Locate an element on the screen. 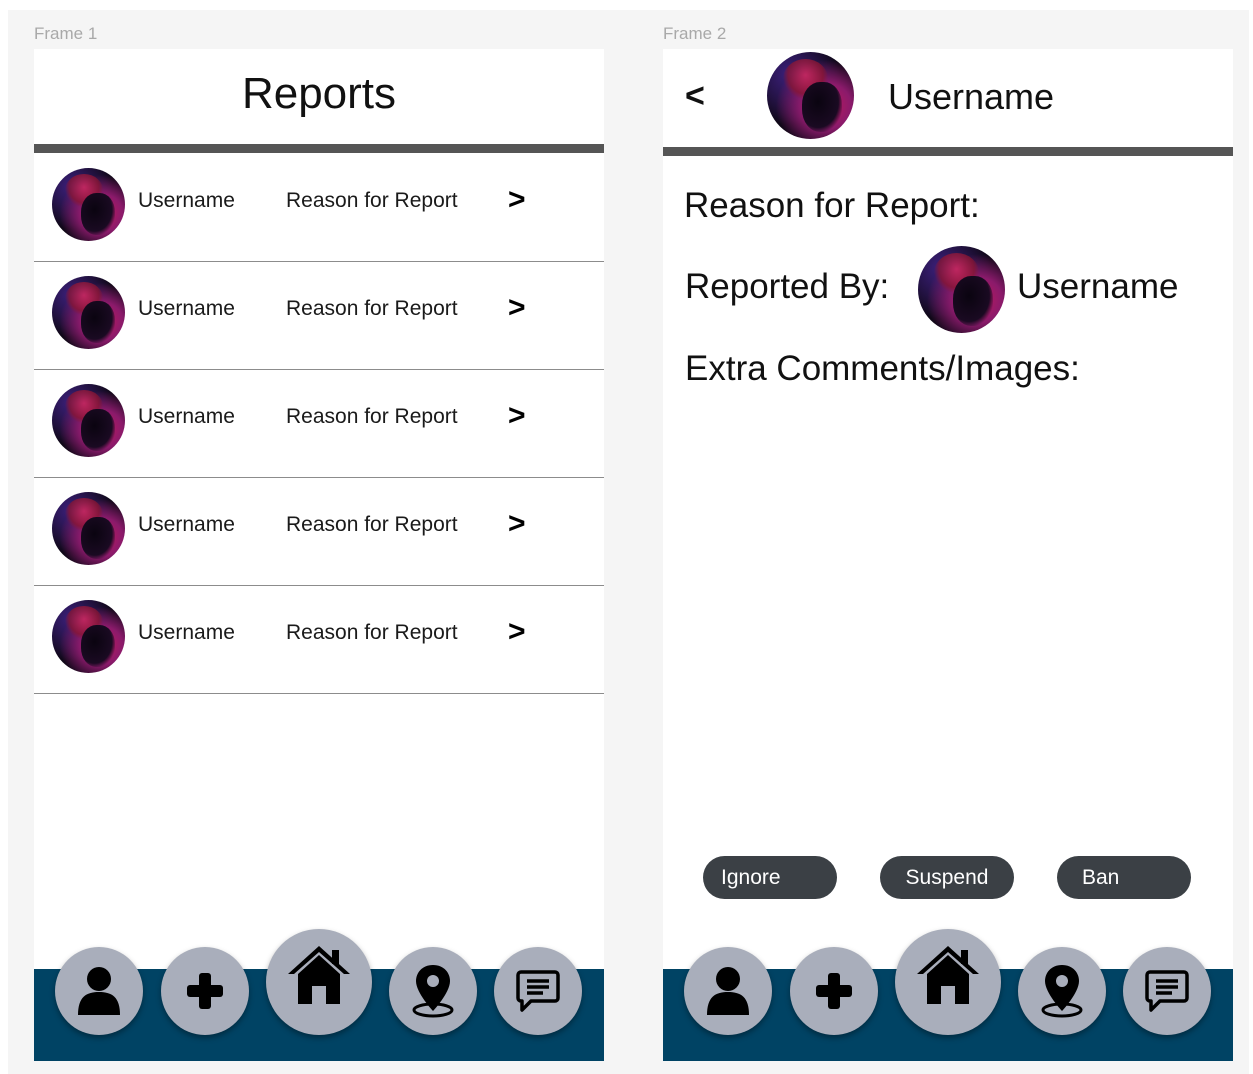  header-avatar is located at coordinates (810, 95).